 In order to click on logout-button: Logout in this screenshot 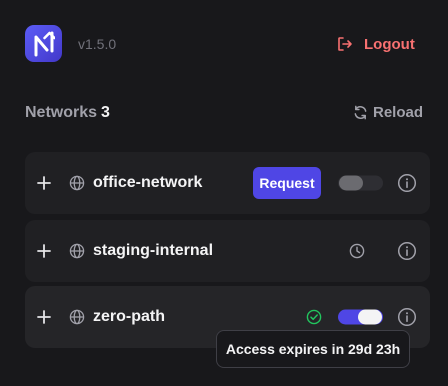, I will do `click(376, 44)`.